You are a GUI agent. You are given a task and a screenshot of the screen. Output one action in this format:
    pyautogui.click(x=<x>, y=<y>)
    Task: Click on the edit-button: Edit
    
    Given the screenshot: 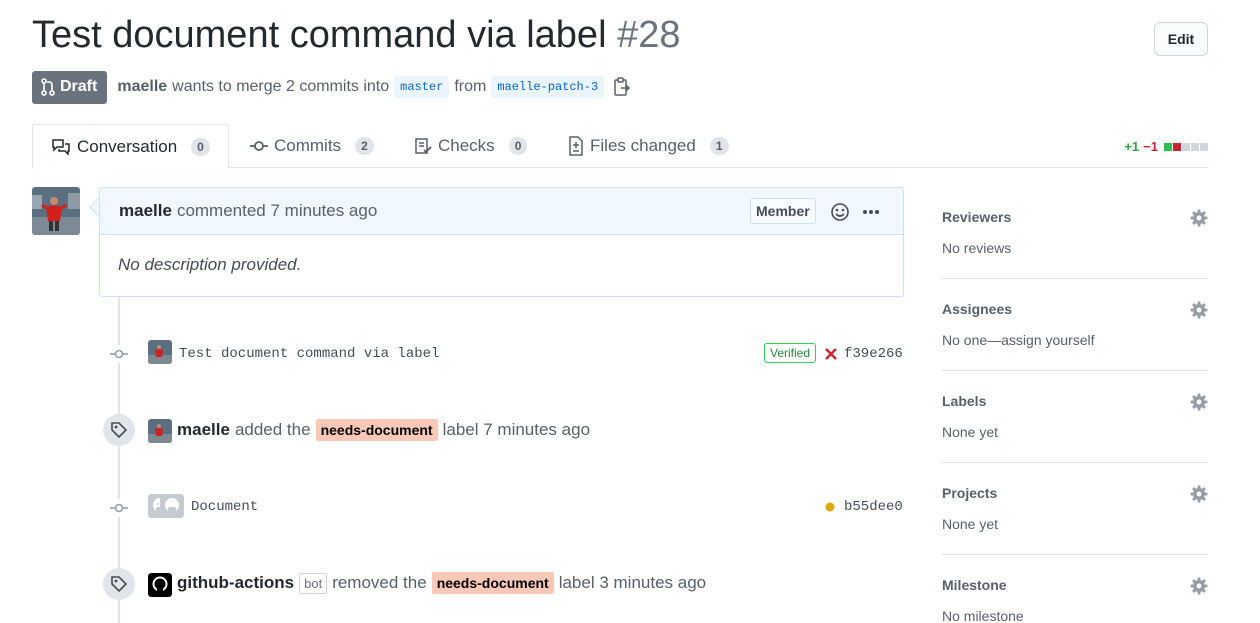 What is the action you would take?
    pyautogui.click(x=1181, y=39)
    